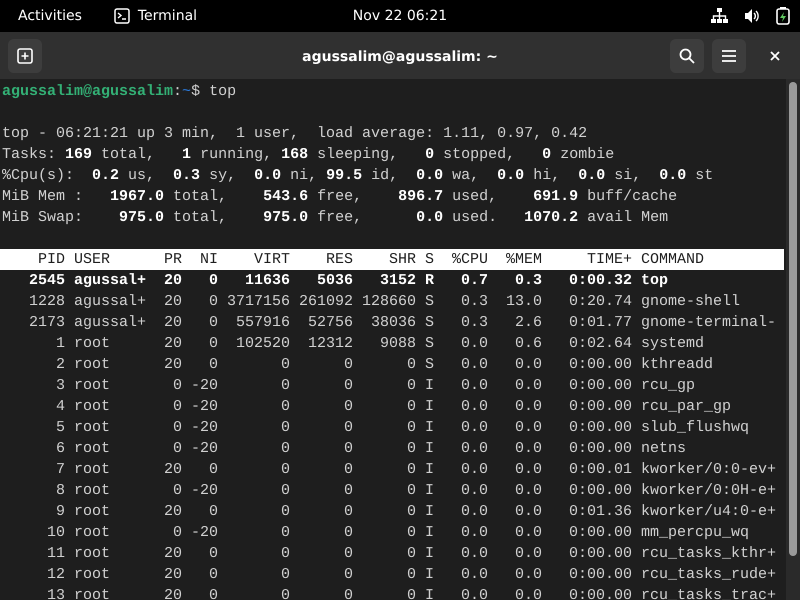 Image resolution: width=800 pixels, height=600 pixels. Describe the element at coordinates (55, 533) in the screenshot. I see `table-cell-text: 10` at that location.